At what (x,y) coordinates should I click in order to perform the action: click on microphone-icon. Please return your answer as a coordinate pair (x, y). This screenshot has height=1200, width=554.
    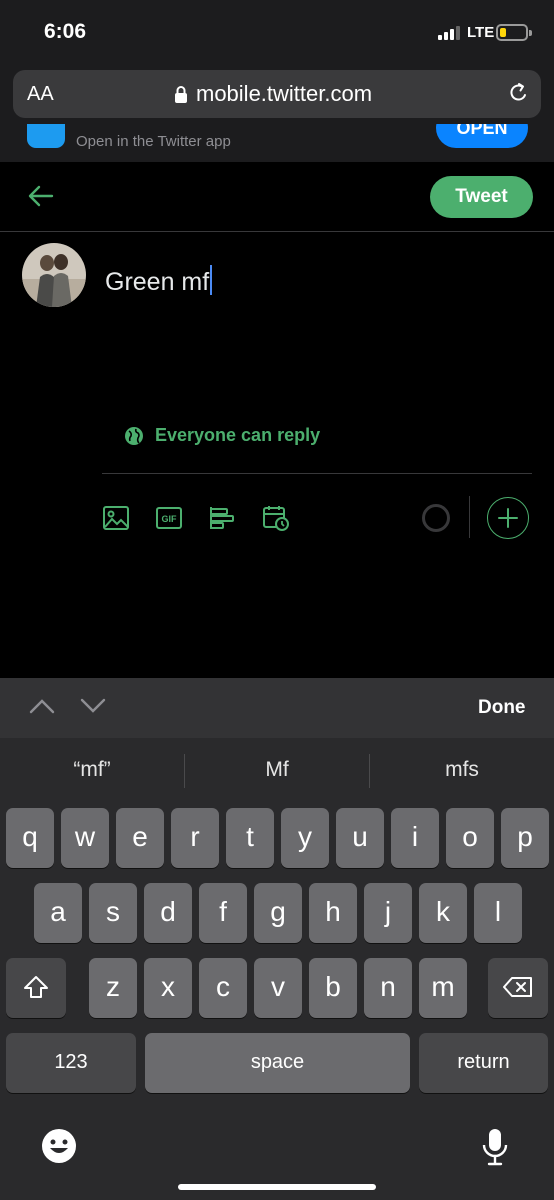
    Looking at the image, I should click on (495, 1147).